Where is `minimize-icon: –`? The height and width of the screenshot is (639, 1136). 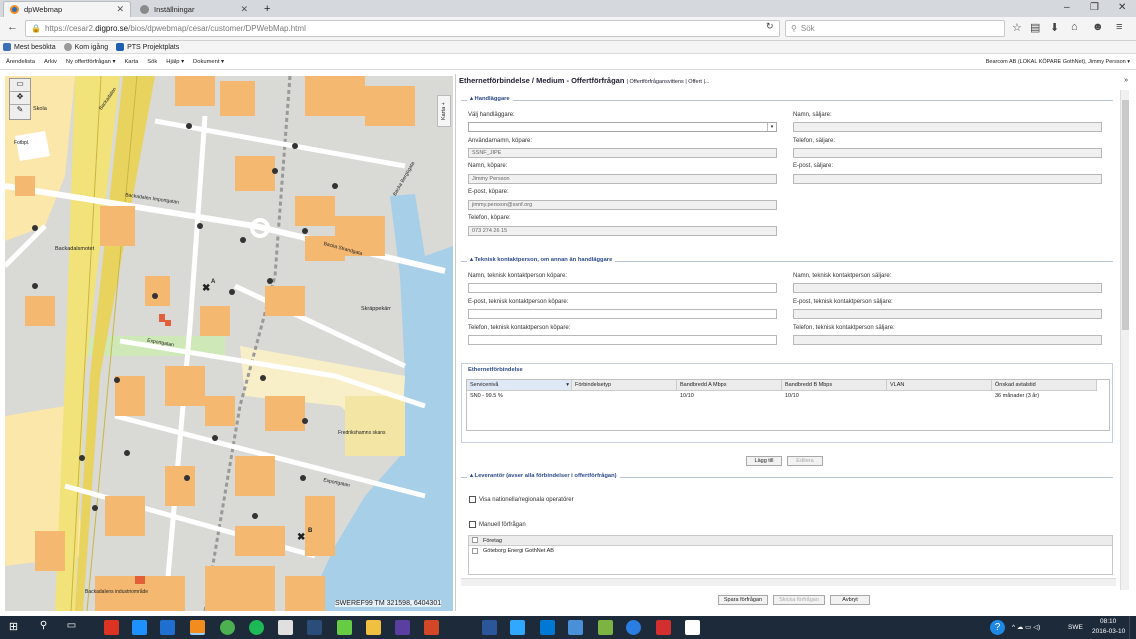
minimize-icon: – is located at coordinates (1067, 7).